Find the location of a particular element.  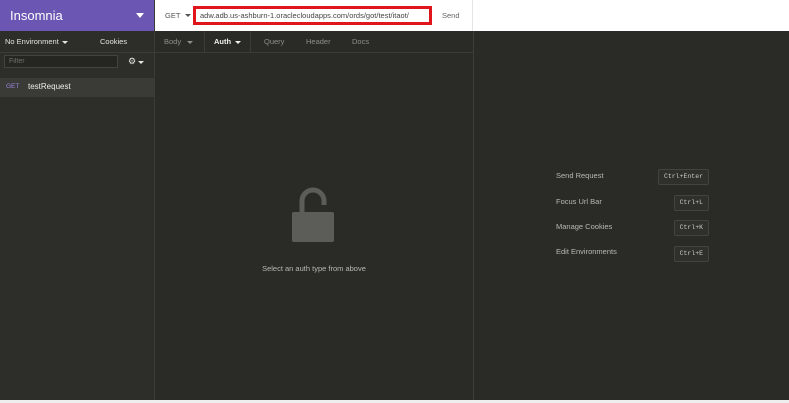

request-method-badge: GET is located at coordinates (13, 86).